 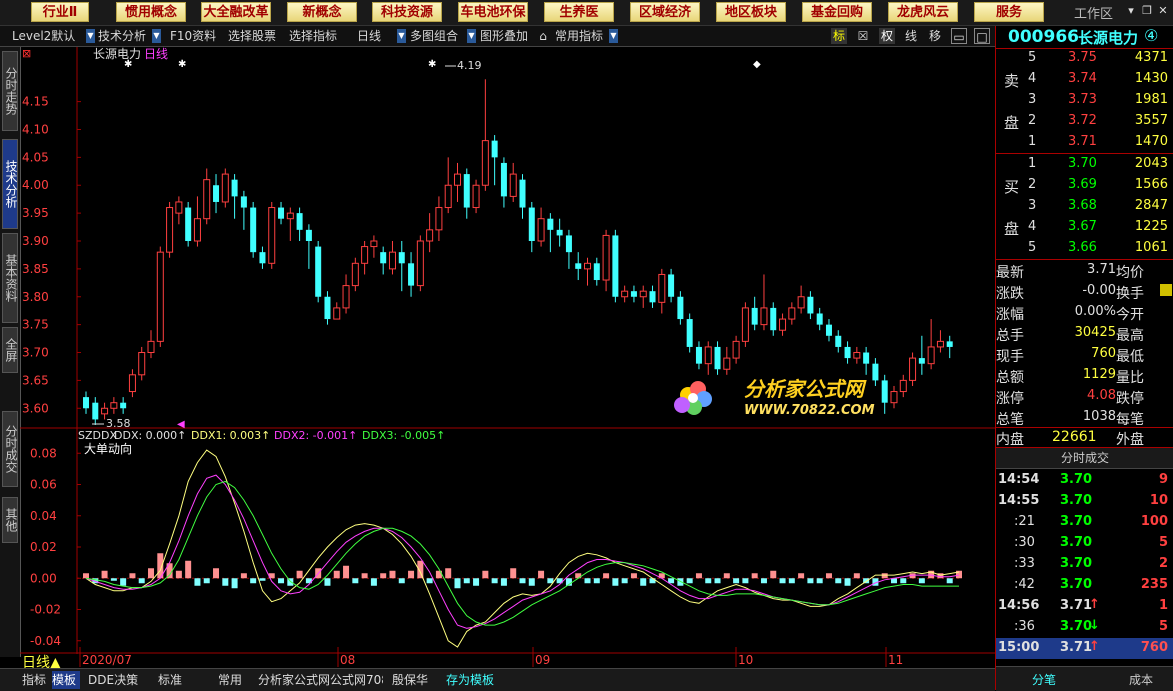 What do you see at coordinates (1082, 141) in the screenshot?
I see `level-price: 3.71` at bounding box center [1082, 141].